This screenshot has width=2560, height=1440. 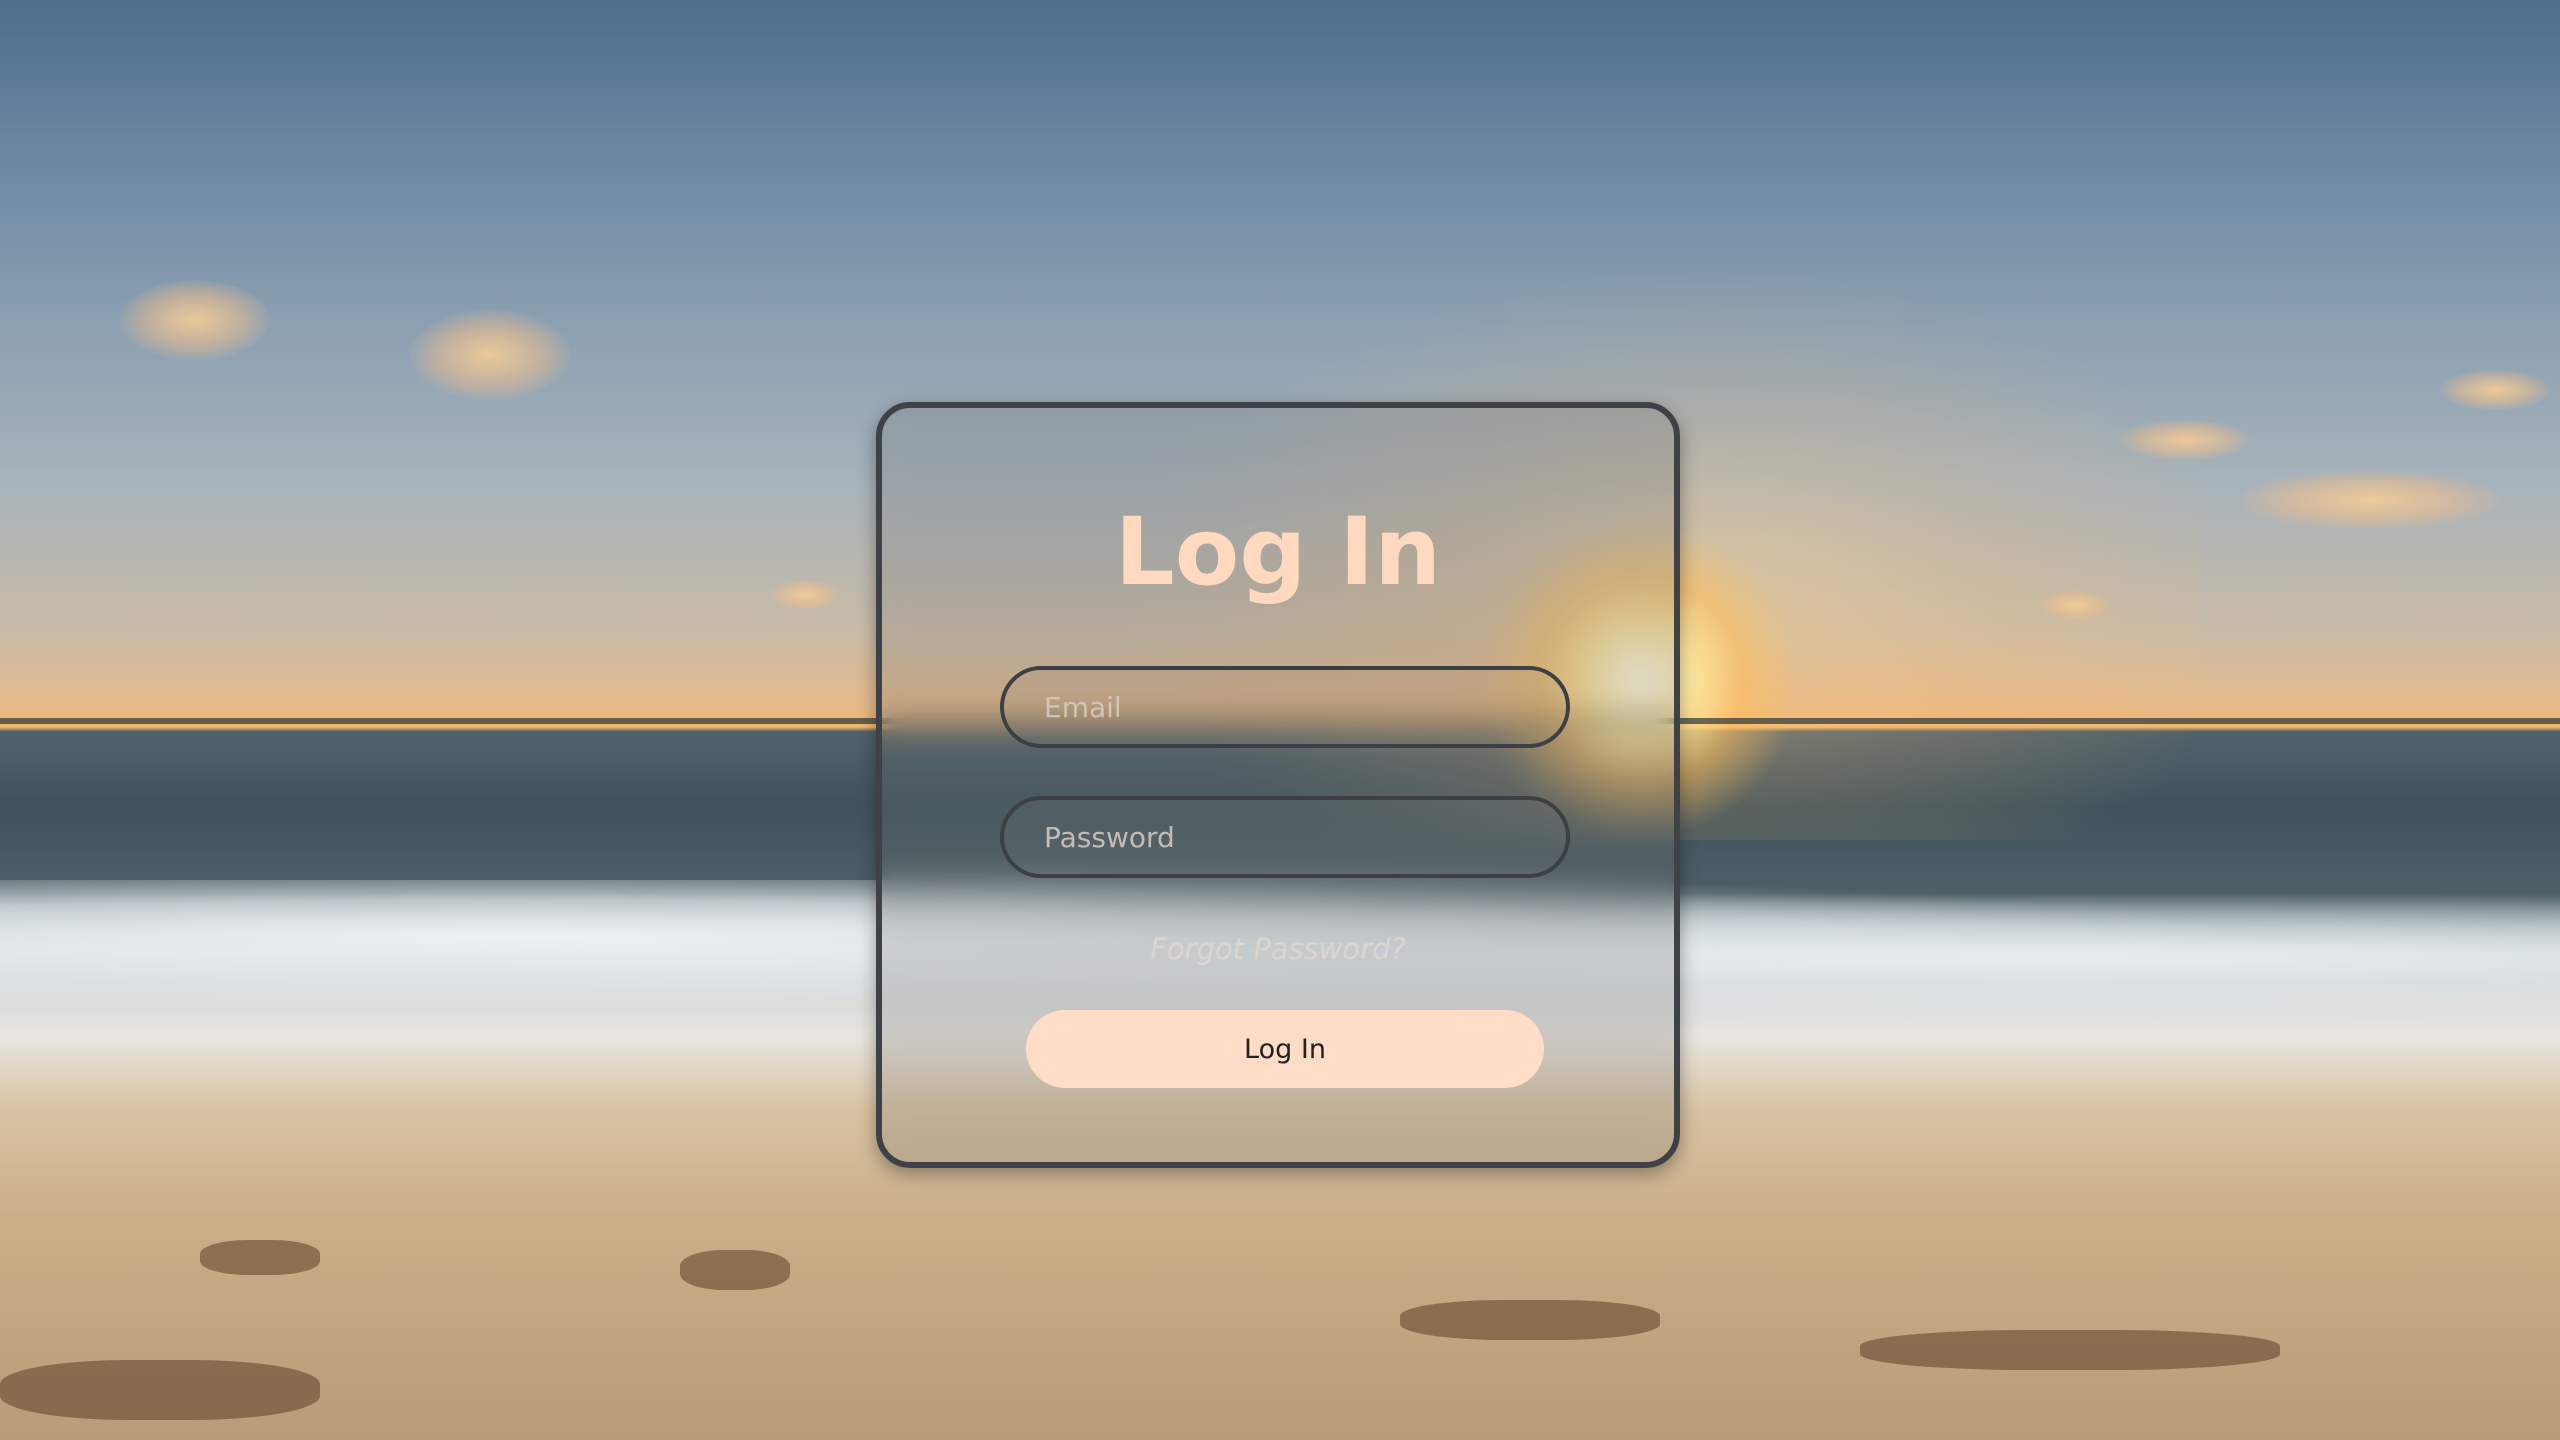 I want to click on forgot-password-link: Forgot Password?, so click(x=1278, y=949).